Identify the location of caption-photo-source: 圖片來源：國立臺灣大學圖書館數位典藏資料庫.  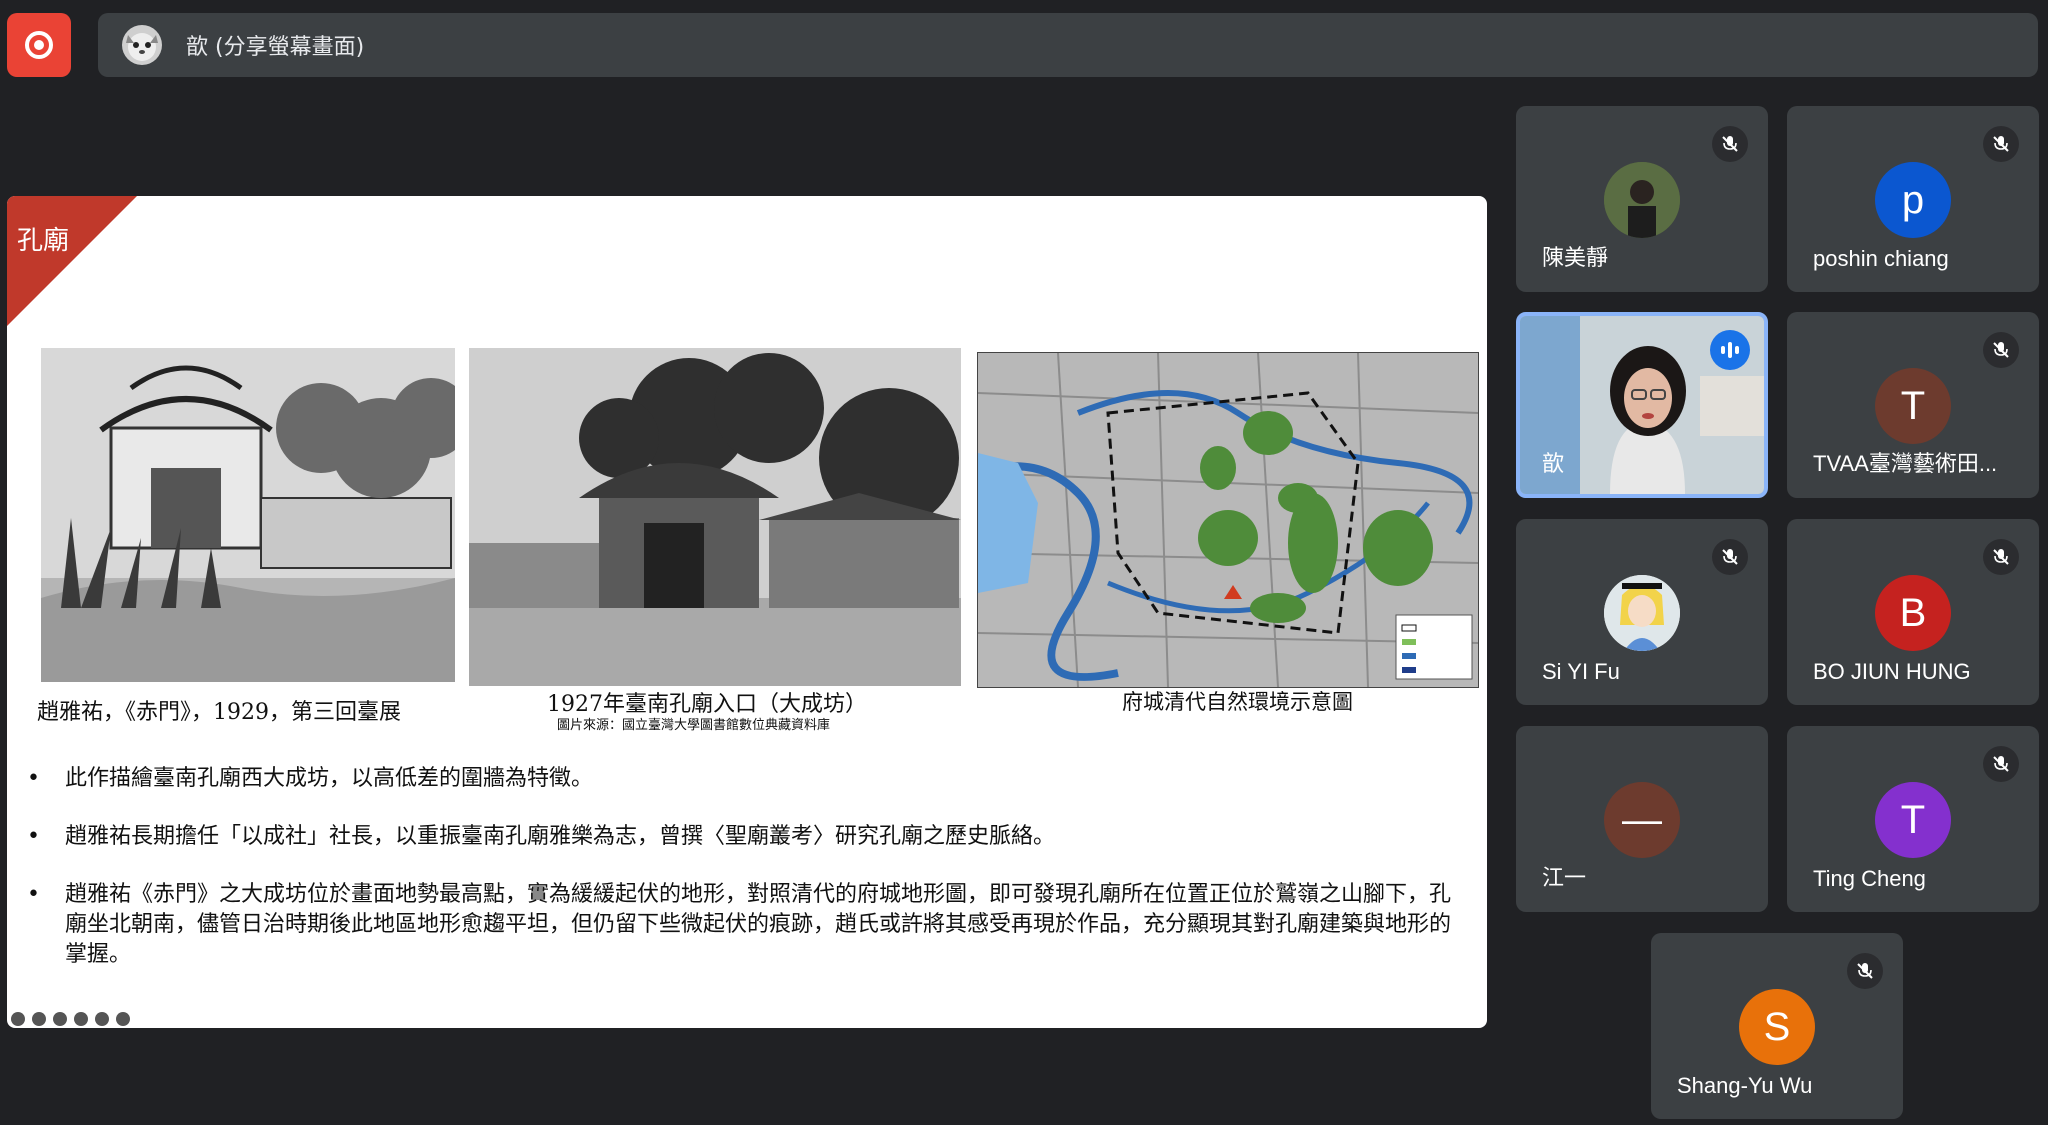
(694, 725).